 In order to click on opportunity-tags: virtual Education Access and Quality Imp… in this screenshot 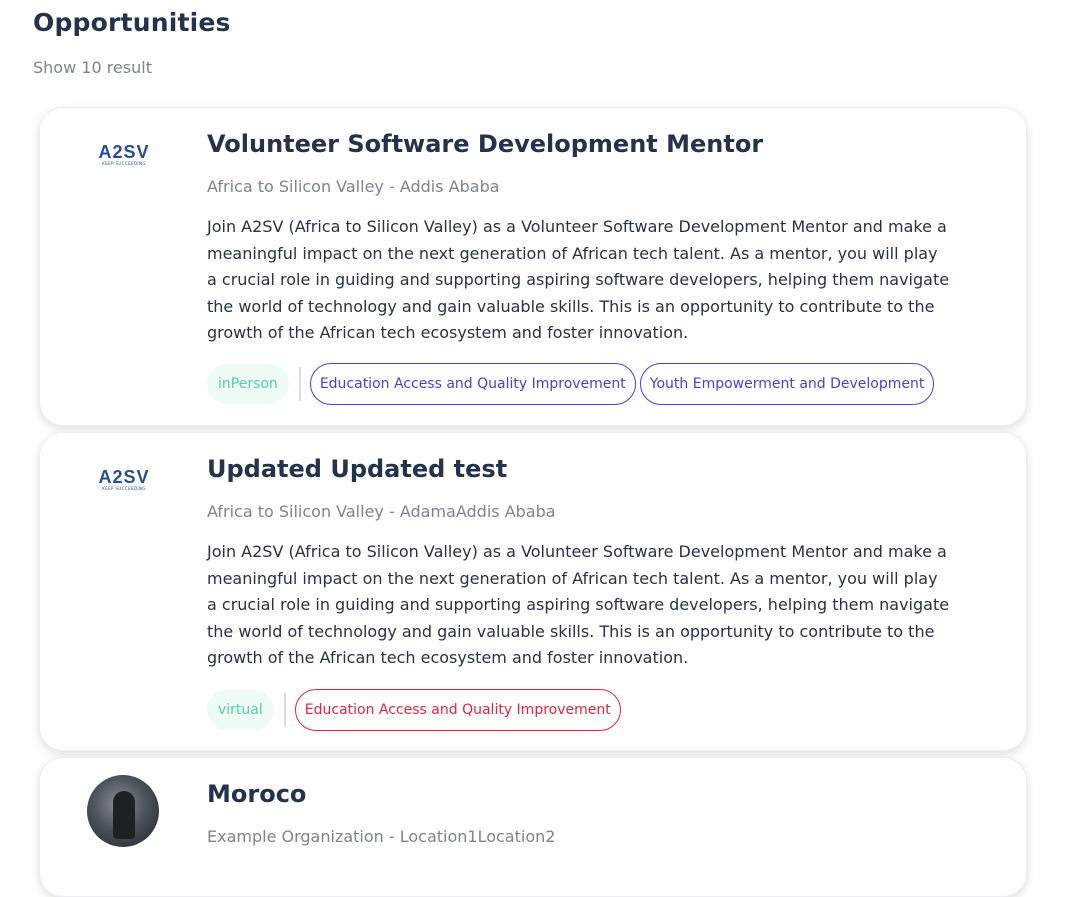, I will do `click(416, 710)`.